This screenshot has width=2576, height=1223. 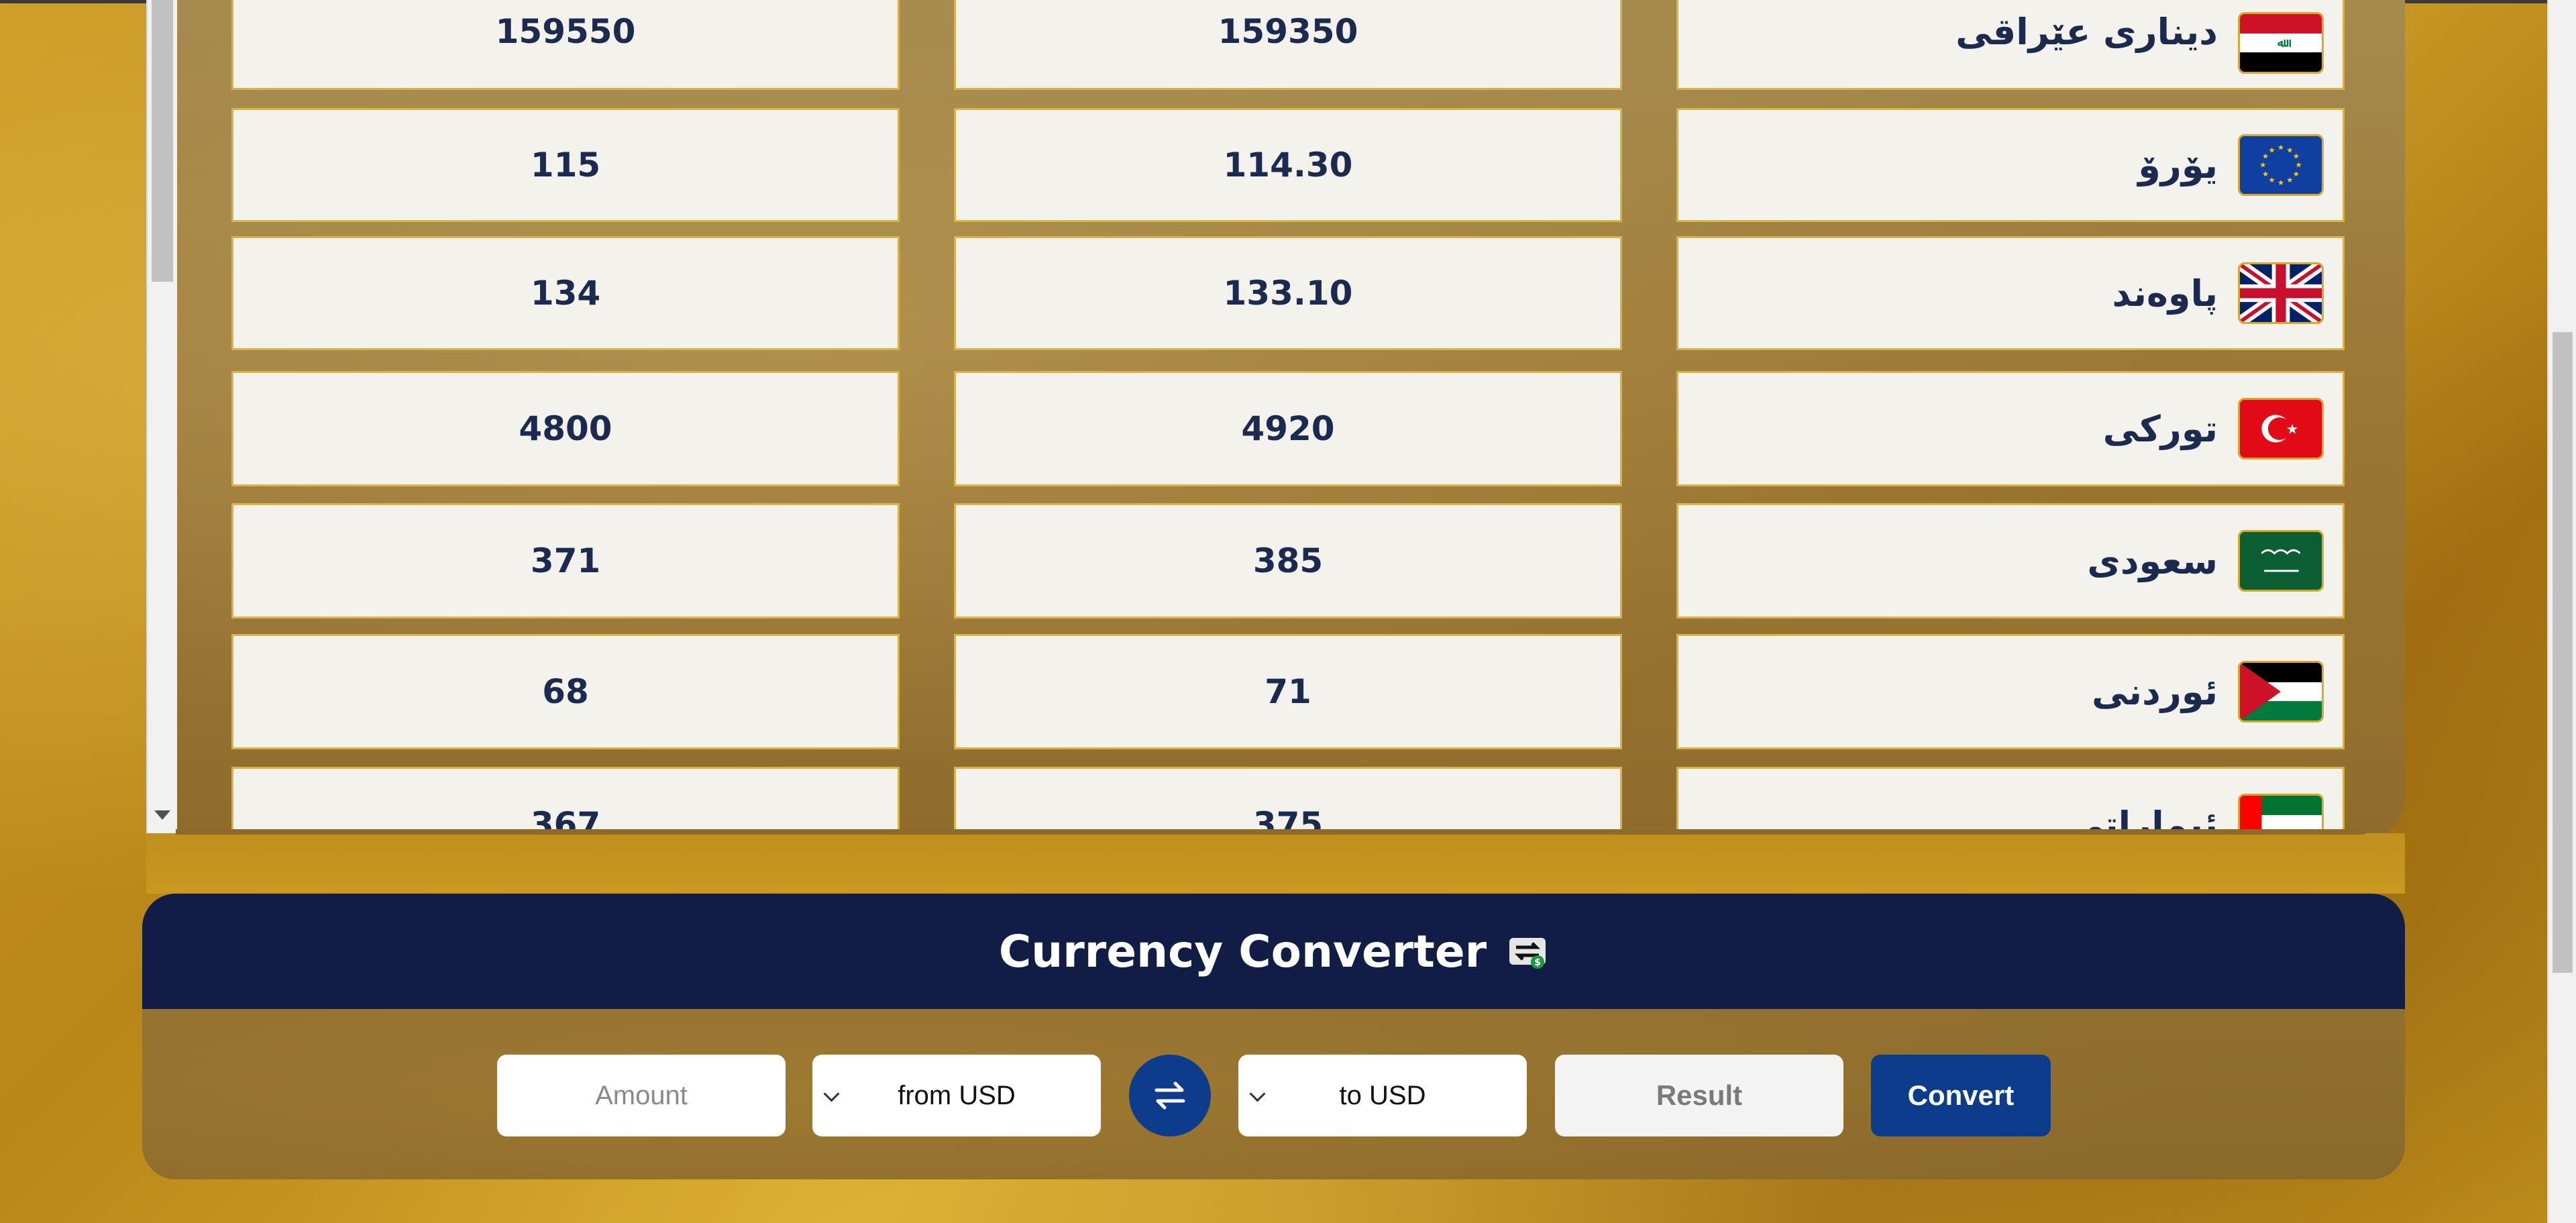 What do you see at coordinates (2165, 293) in the screenshot?
I see `currency-name: پاوەند` at bounding box center [2165, 293].